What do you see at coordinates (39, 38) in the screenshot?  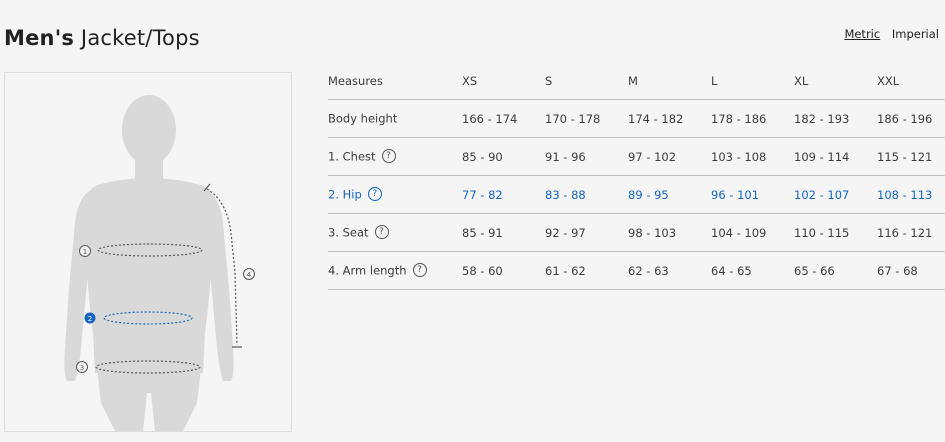 I see `title-gender: Men's` at bounding box center [39, 38].